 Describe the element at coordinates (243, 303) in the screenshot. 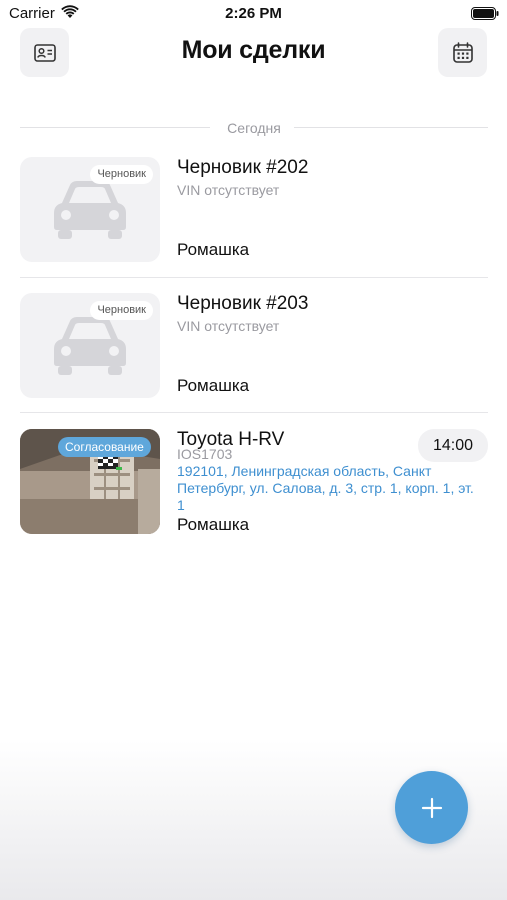

I see `deal-title: Черновик #203` at that location.